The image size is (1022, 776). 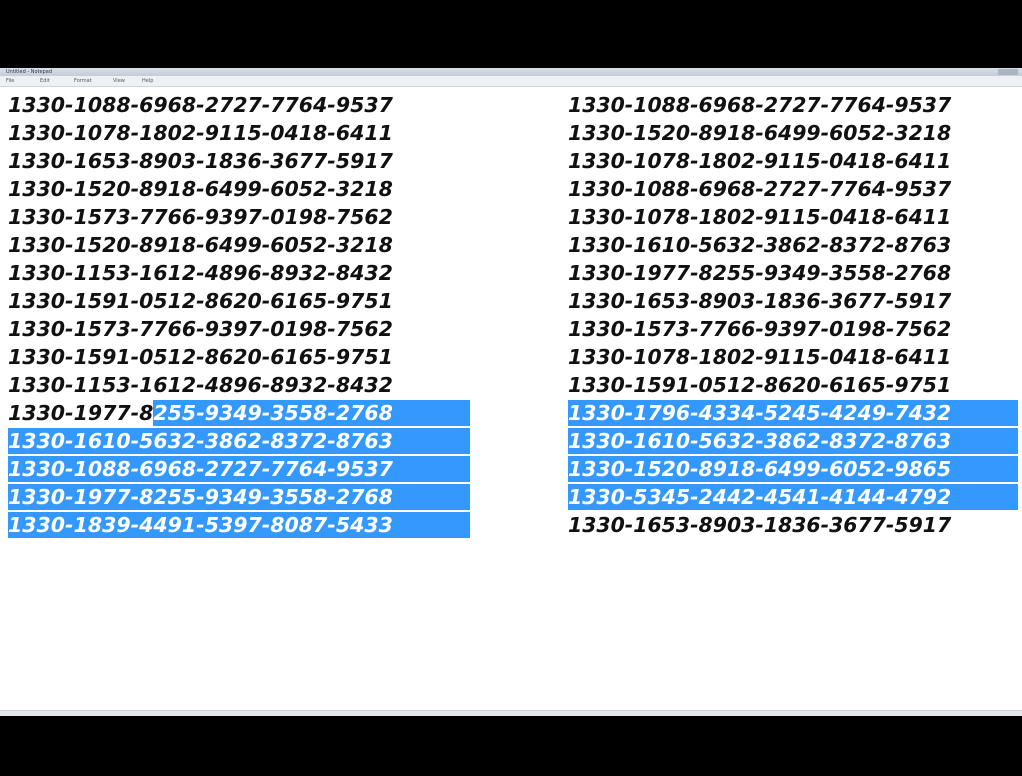 What do you see at coordinates (10, 81) in the screenshot?
I see `menu-file: File` at bounding box center [10, 81].